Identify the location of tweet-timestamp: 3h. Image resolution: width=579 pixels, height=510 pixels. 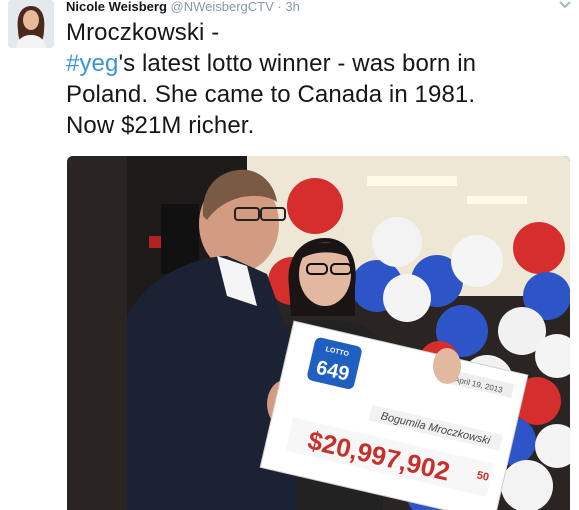
(292, 7).